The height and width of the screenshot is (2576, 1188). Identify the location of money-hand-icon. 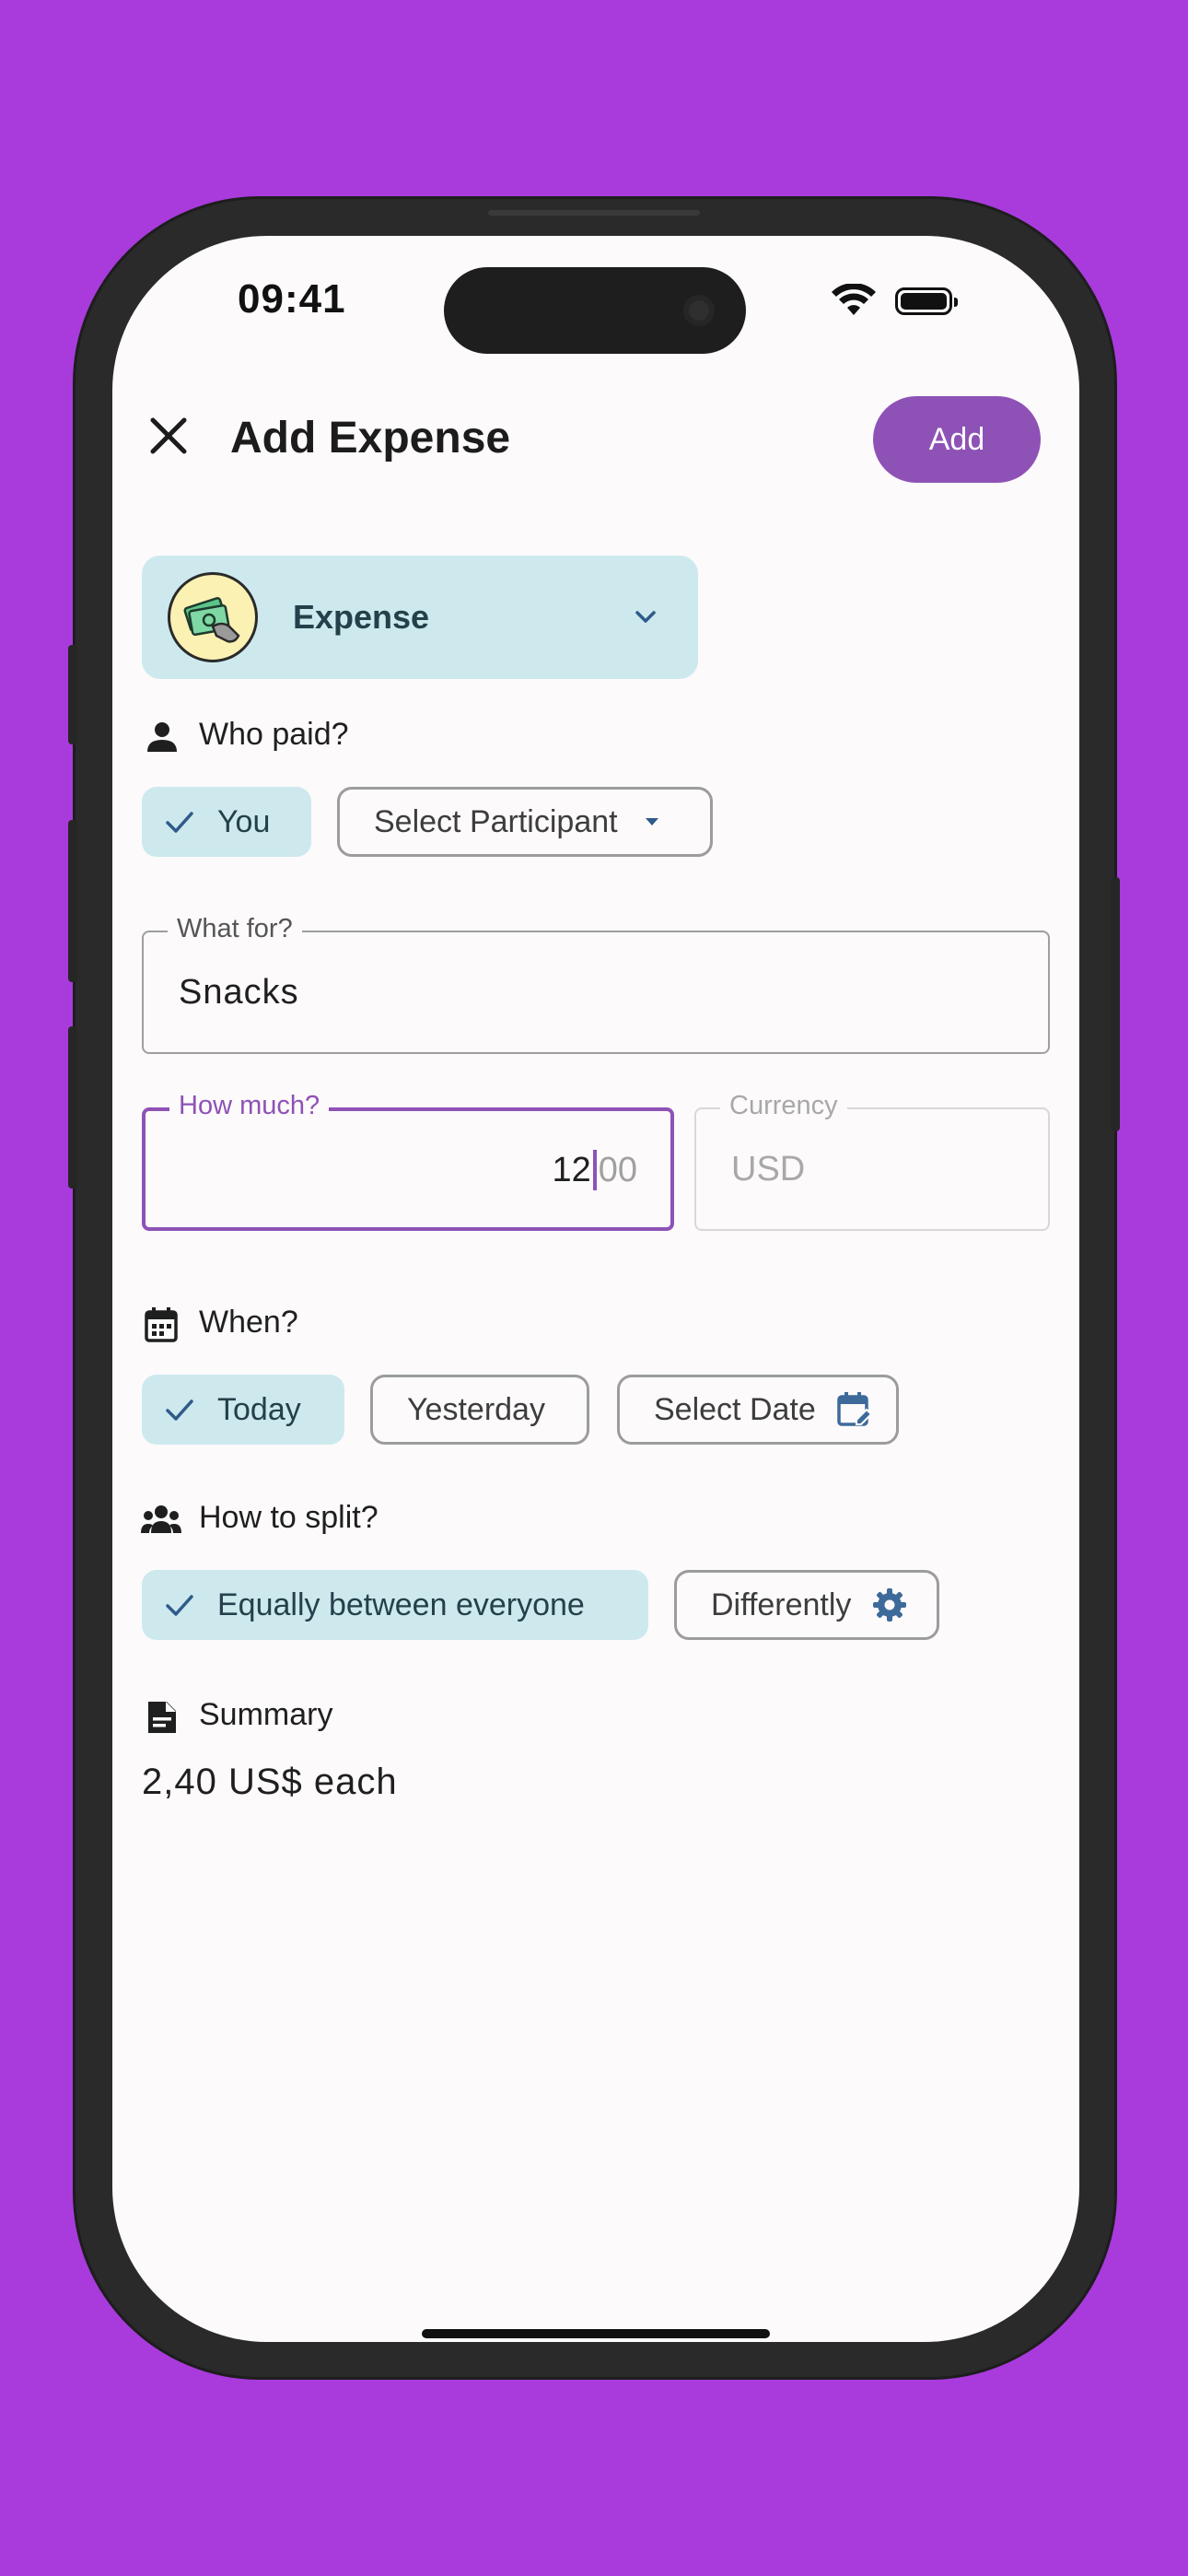
(213, 617).